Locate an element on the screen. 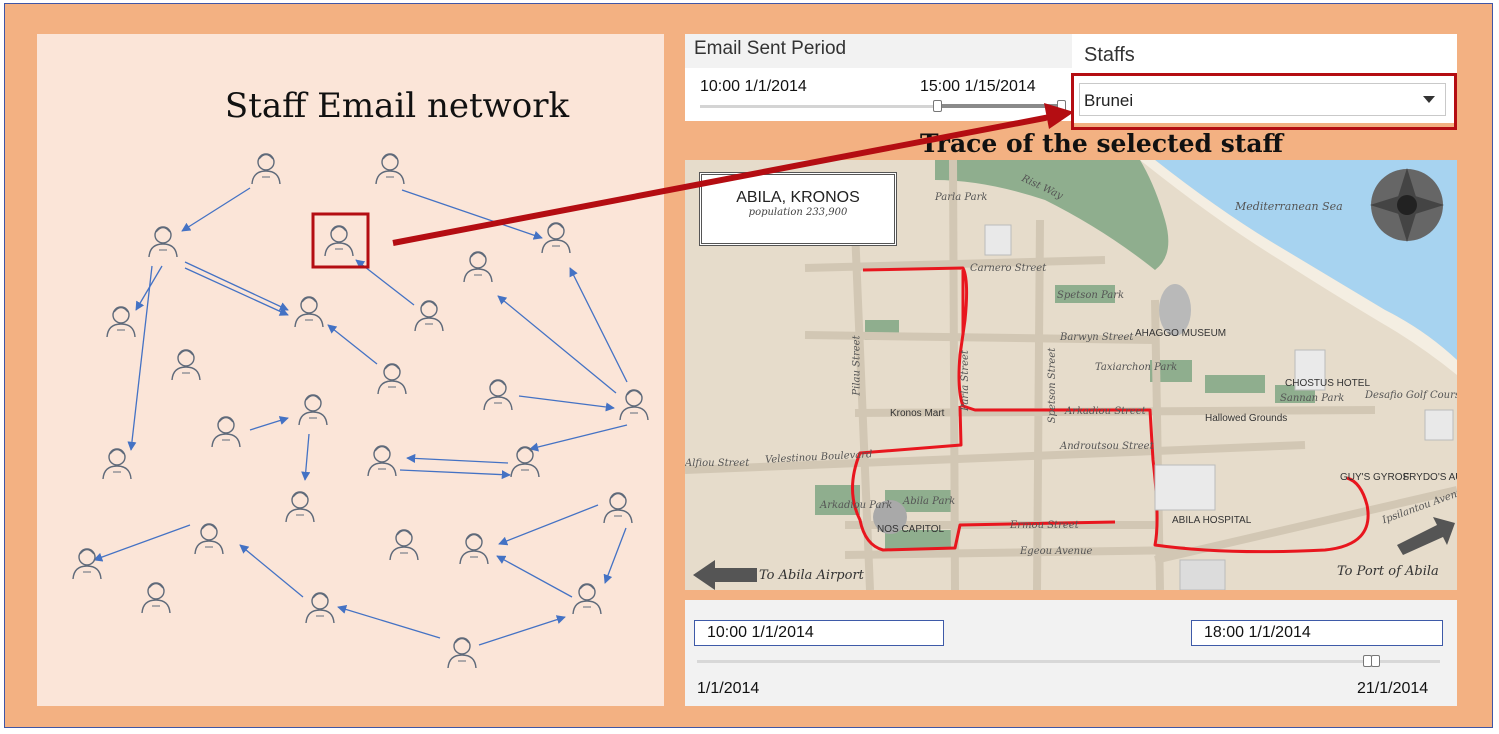 The image size is (1499, 734). selection-link-arrow is located at coordinates (733, 174).